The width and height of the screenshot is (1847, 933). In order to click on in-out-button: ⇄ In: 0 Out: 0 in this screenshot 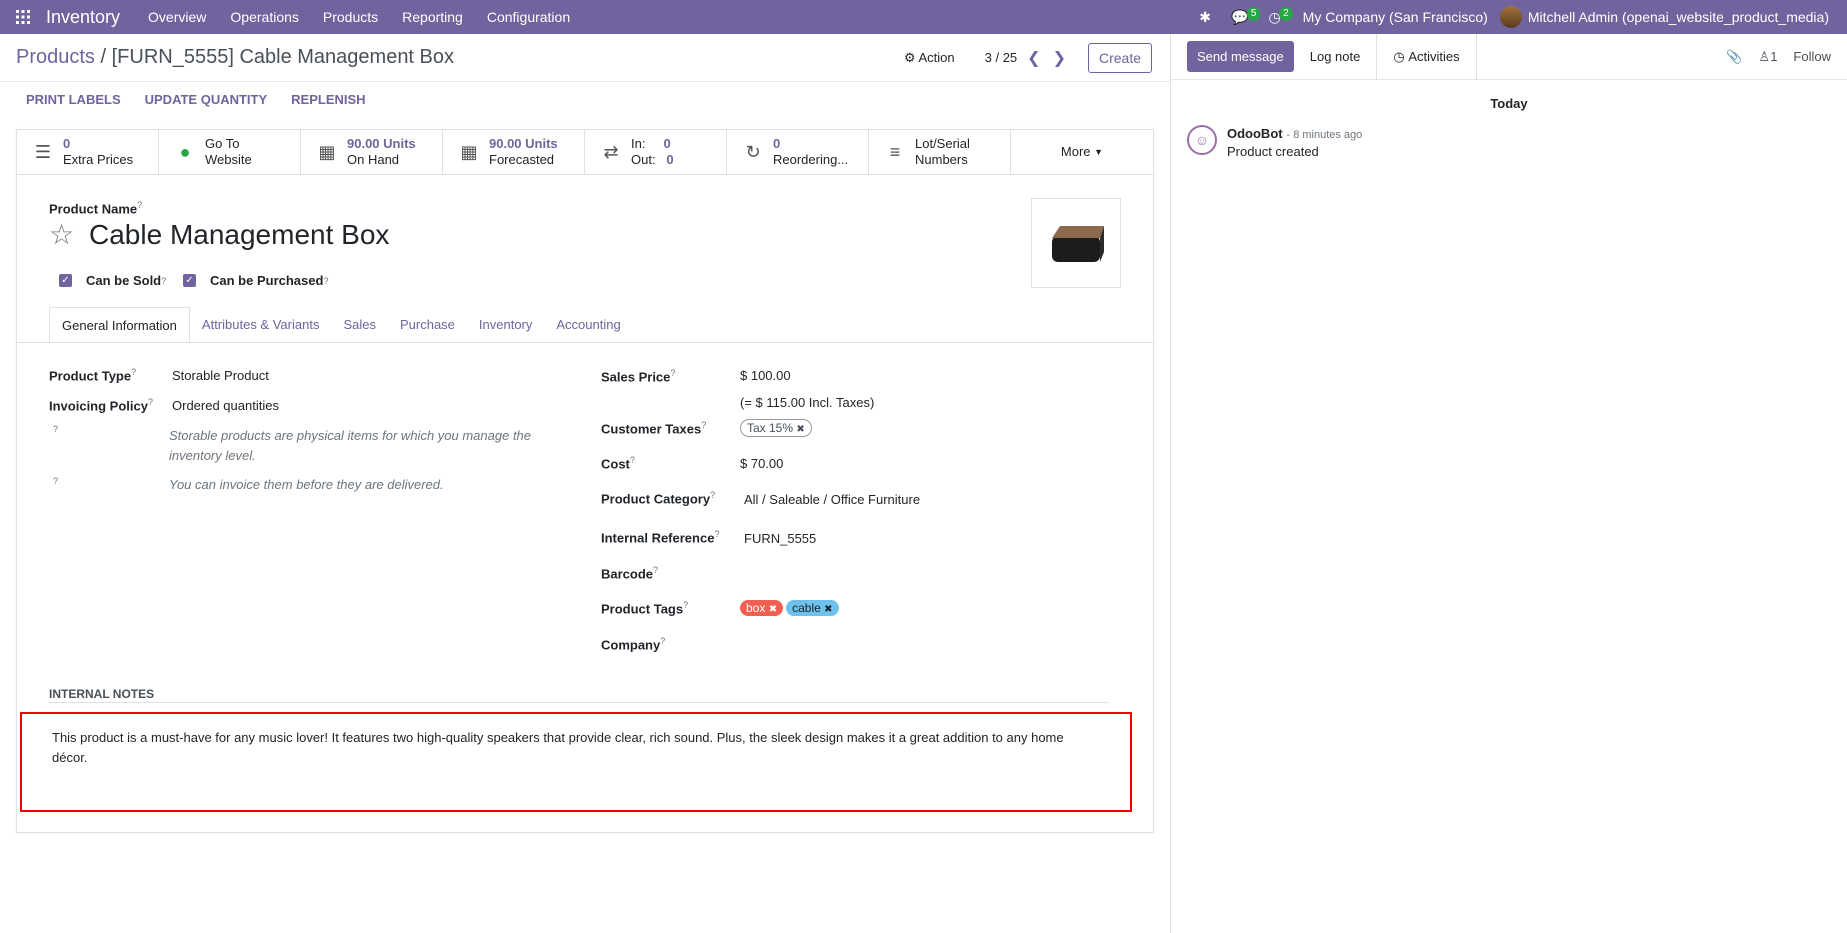, I will do `click(656, 152)`.